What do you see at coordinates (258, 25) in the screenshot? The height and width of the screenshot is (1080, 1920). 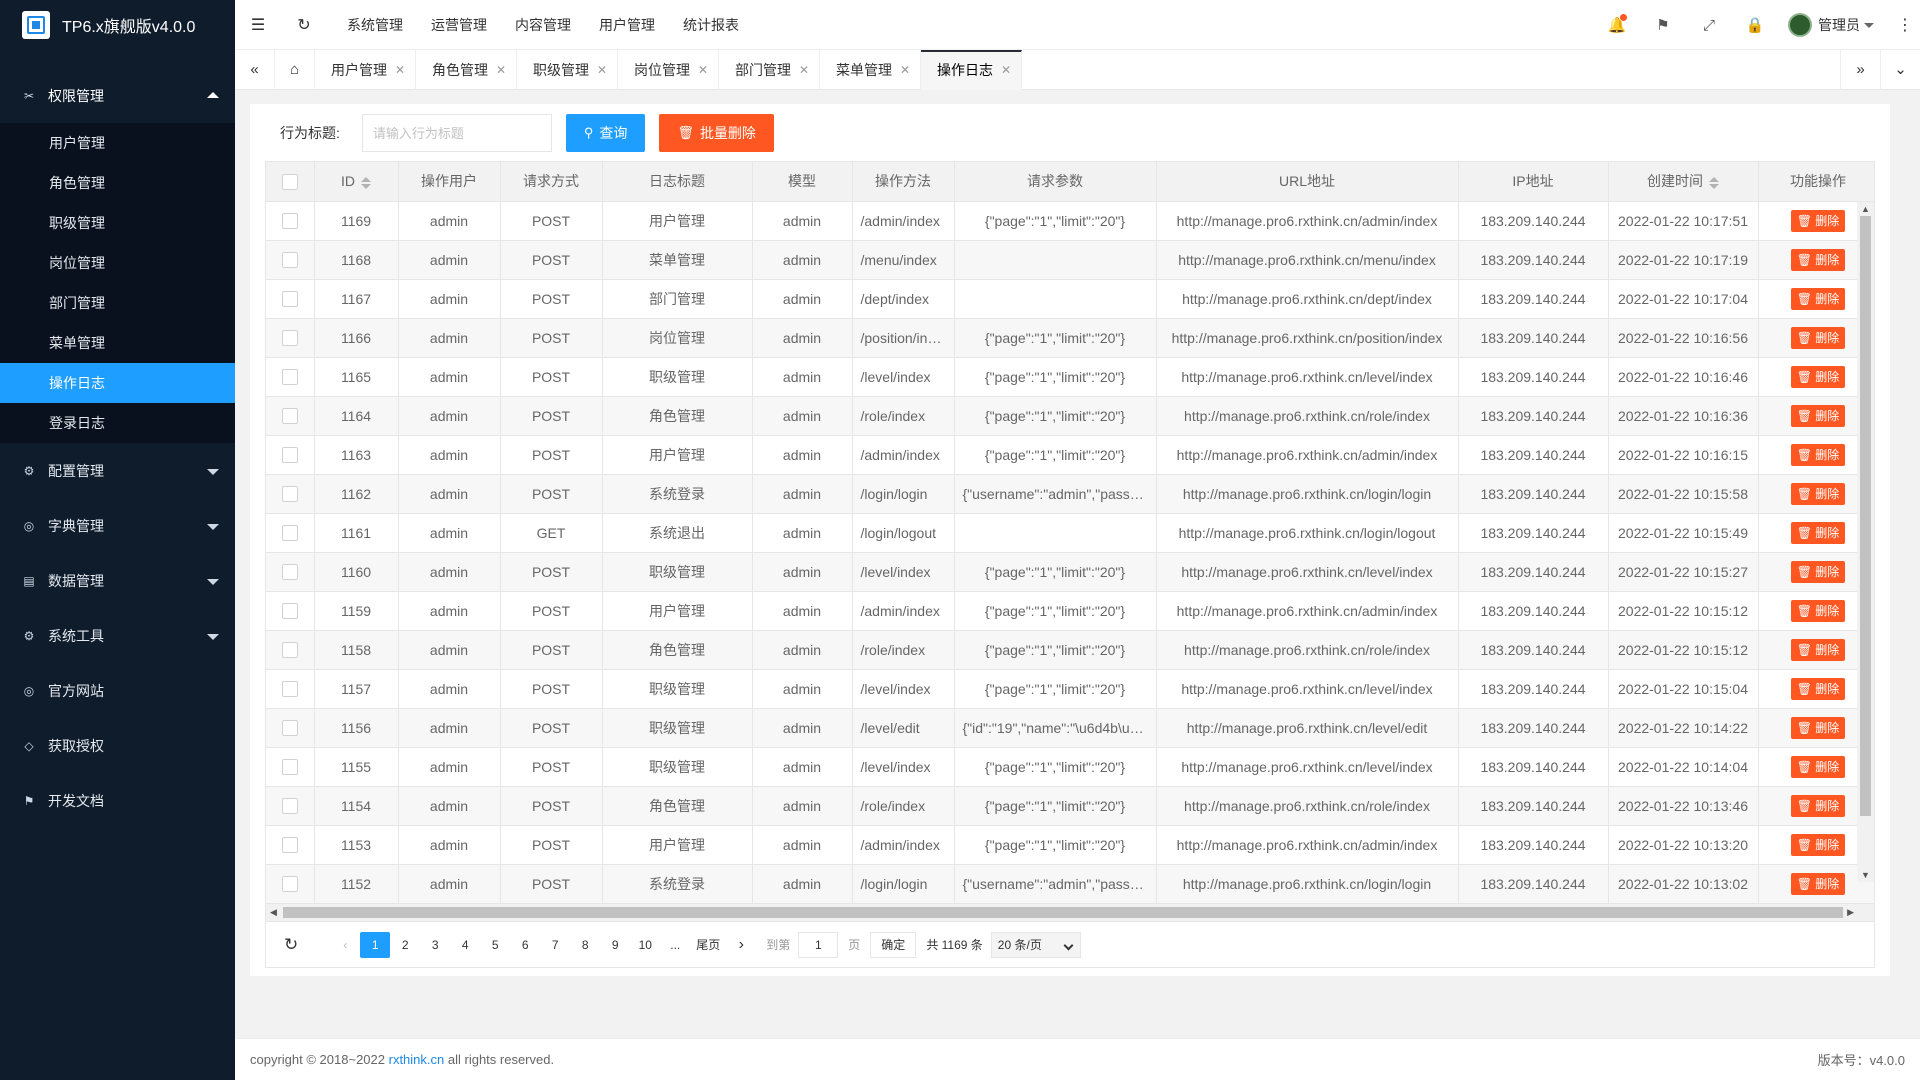 I see `menu-collapse-icon: ☰` at bounding box center [258, 25].